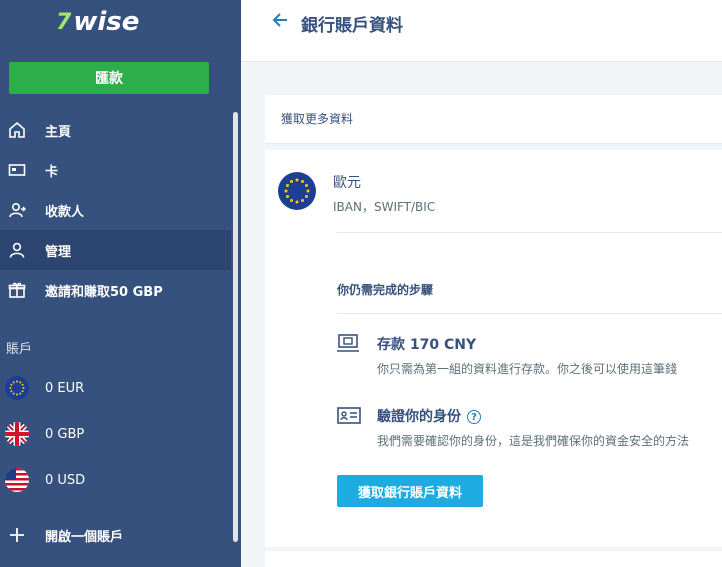 This screenshot has height=567, width=722. Describe the element at coordinates (533, 441) in the screenshot. I see `step-description: 我們需要確認你的身份，這是我們確保你的資金安全的方法` at that location.